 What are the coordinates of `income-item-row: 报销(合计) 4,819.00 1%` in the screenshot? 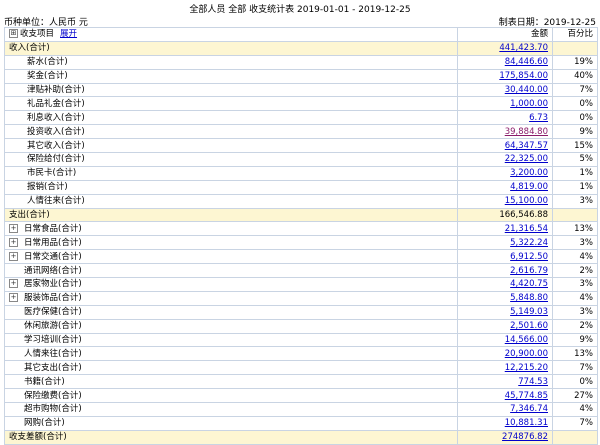 It's located at (301, 187).